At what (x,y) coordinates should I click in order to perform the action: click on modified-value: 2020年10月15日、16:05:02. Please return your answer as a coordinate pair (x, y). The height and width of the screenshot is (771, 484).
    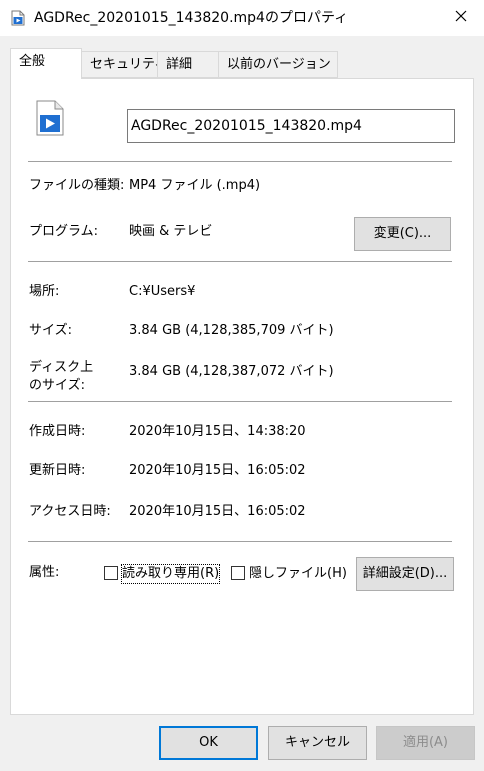
    Looking at the image, I should click on (217, 470).